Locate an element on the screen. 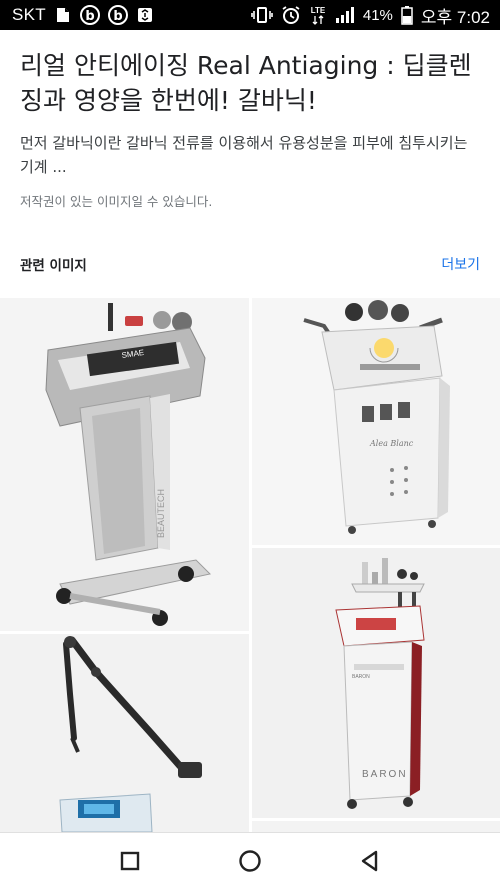 This screenshot has height=889, width=500. svg-text: LTE is located at coordinates (318, 10).